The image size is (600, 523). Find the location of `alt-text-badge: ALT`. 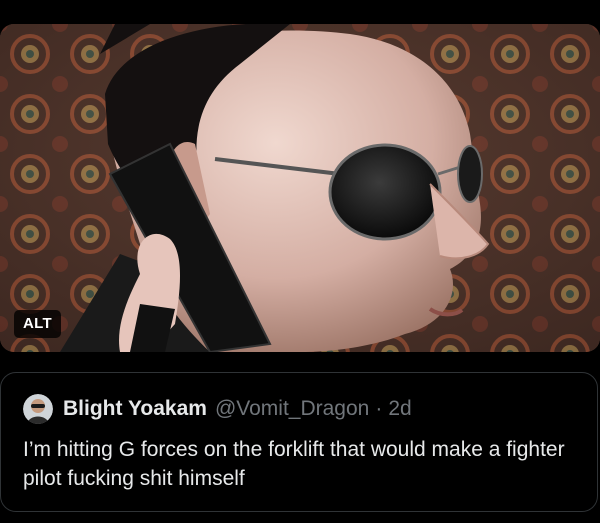

alt-text-badge: ALT is located at coordinates (37, 324).